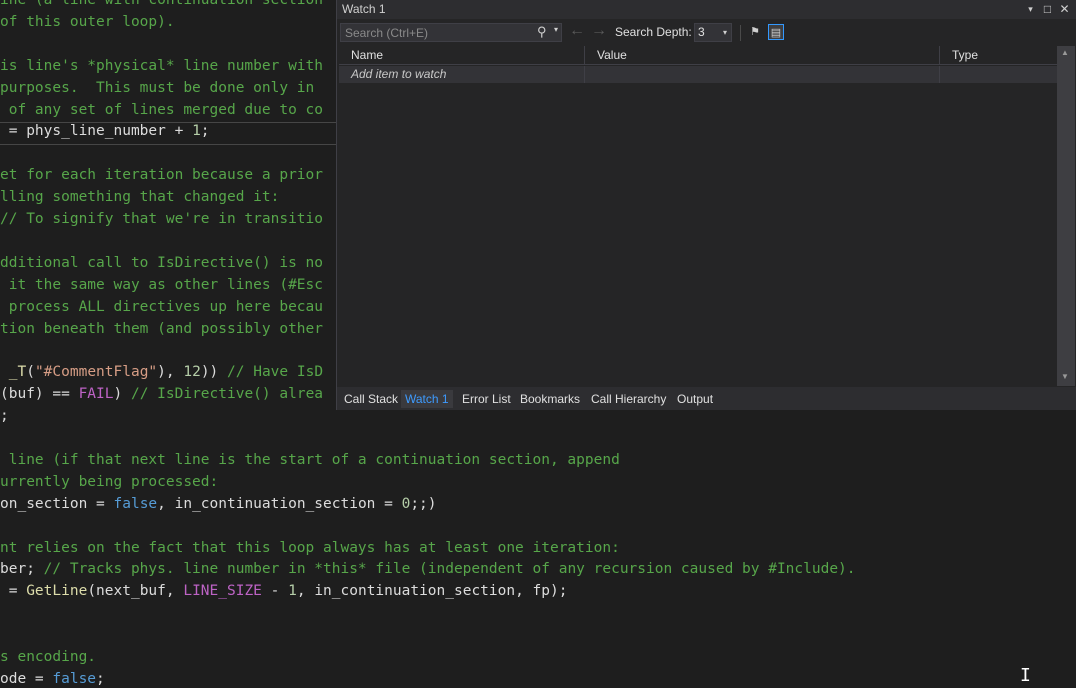  I want to click on code-line: s encoding., so click(48, 657).